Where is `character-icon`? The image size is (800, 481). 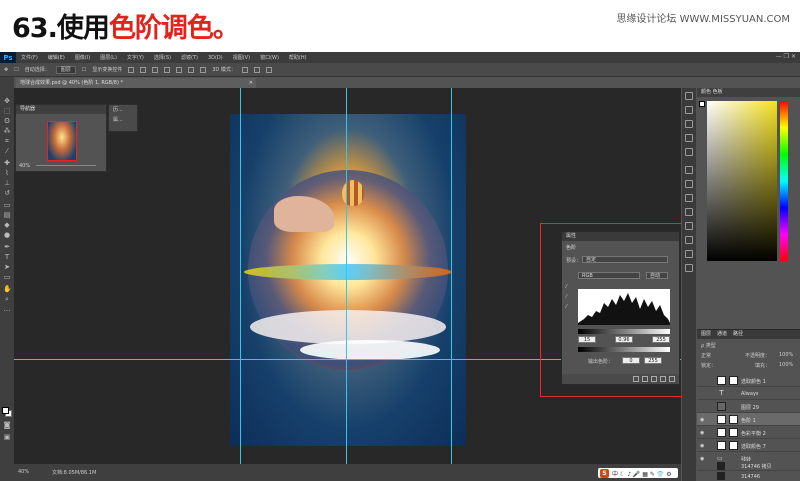
character-icon is located at coordinates (689, 152).